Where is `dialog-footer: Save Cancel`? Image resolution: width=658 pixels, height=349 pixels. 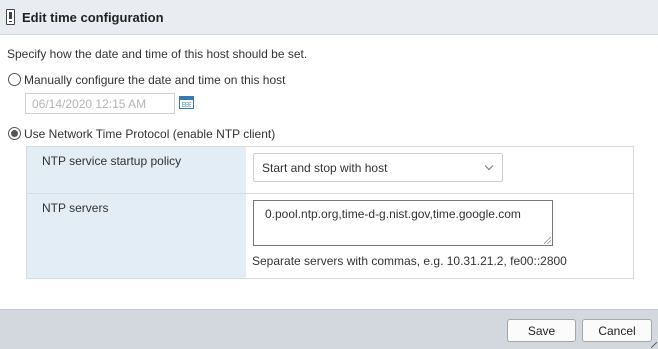
dialog-footer: Save Cancel is located at coordinates (329, 329).